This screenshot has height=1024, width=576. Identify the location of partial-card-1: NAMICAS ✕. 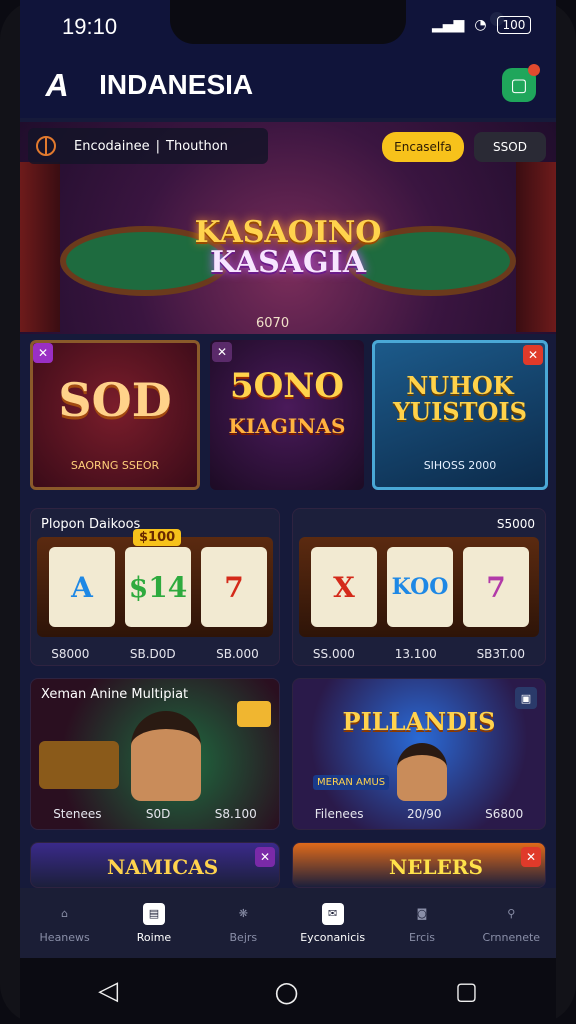
(155, 865).